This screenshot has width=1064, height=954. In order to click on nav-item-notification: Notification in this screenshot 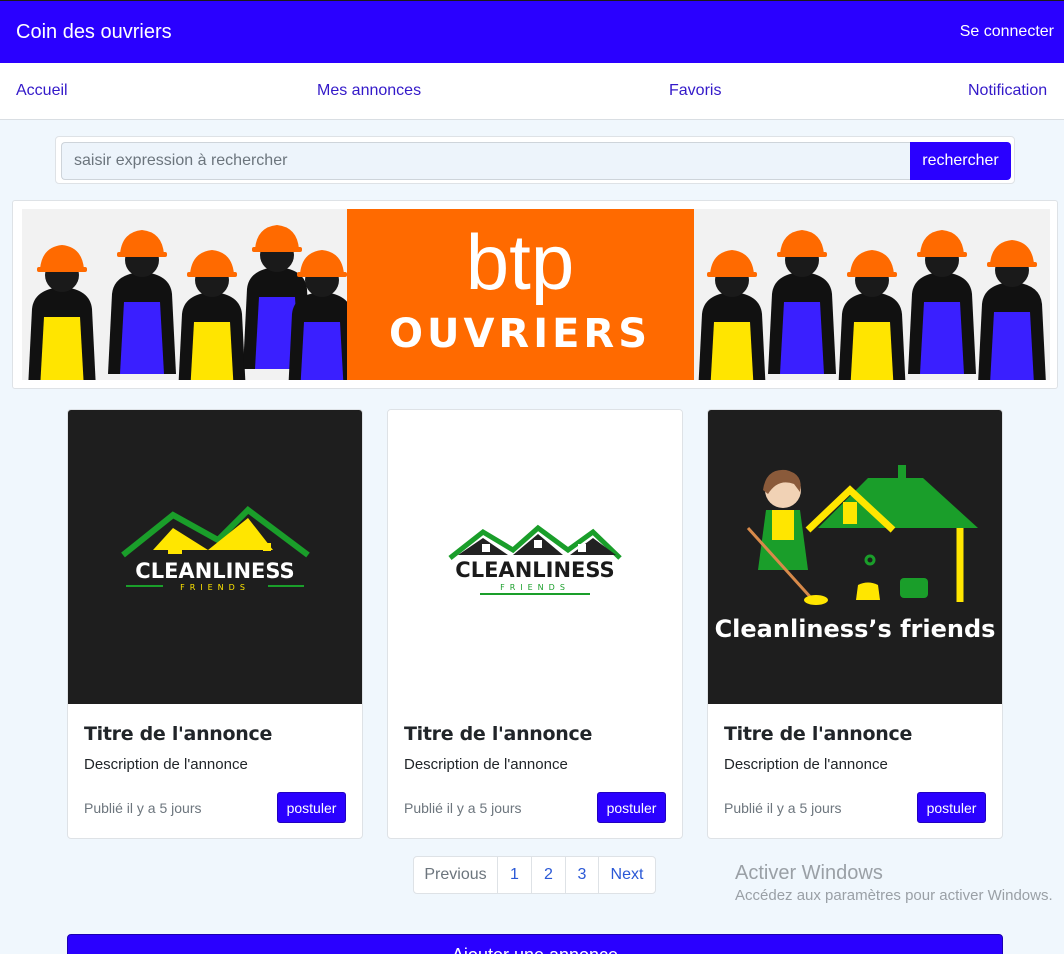, I will do `click(1007, 91)`.